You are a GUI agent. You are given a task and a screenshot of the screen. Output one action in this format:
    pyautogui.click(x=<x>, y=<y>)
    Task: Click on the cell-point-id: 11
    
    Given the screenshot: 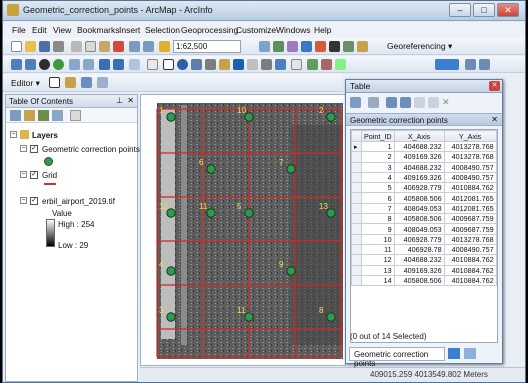 What is the action you would take?
    pyautogui.click(x=378, y=249)
    